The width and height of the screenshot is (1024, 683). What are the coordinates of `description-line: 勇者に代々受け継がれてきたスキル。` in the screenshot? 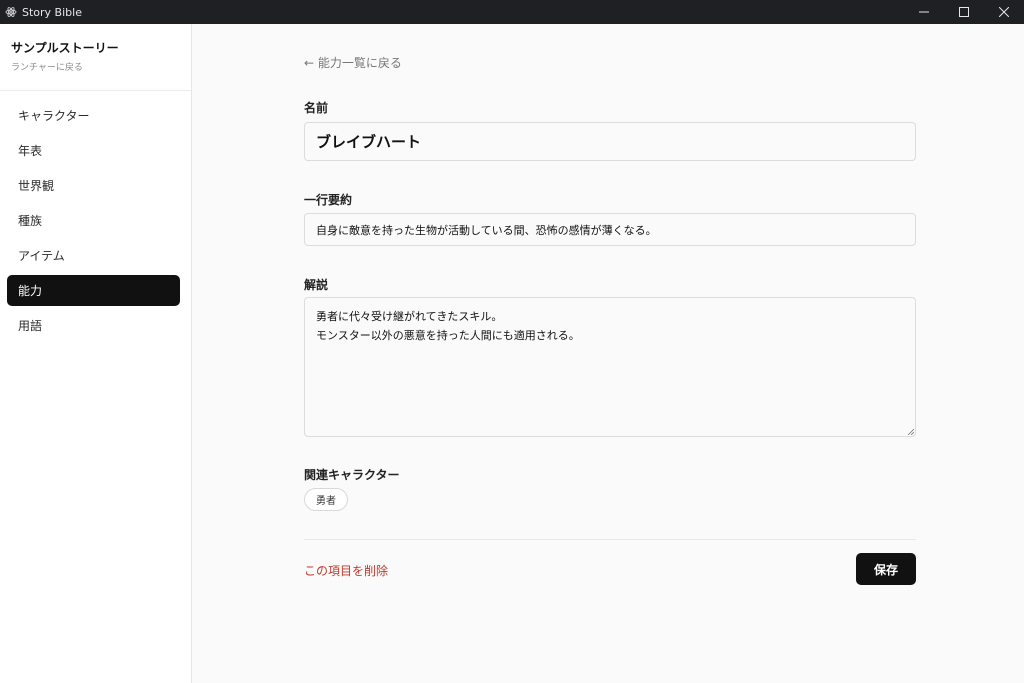 It's located at (409, 316).